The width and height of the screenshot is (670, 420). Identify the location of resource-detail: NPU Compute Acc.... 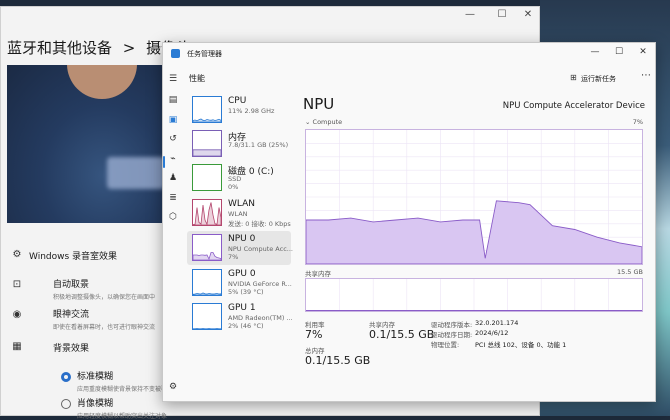
(260, 249).